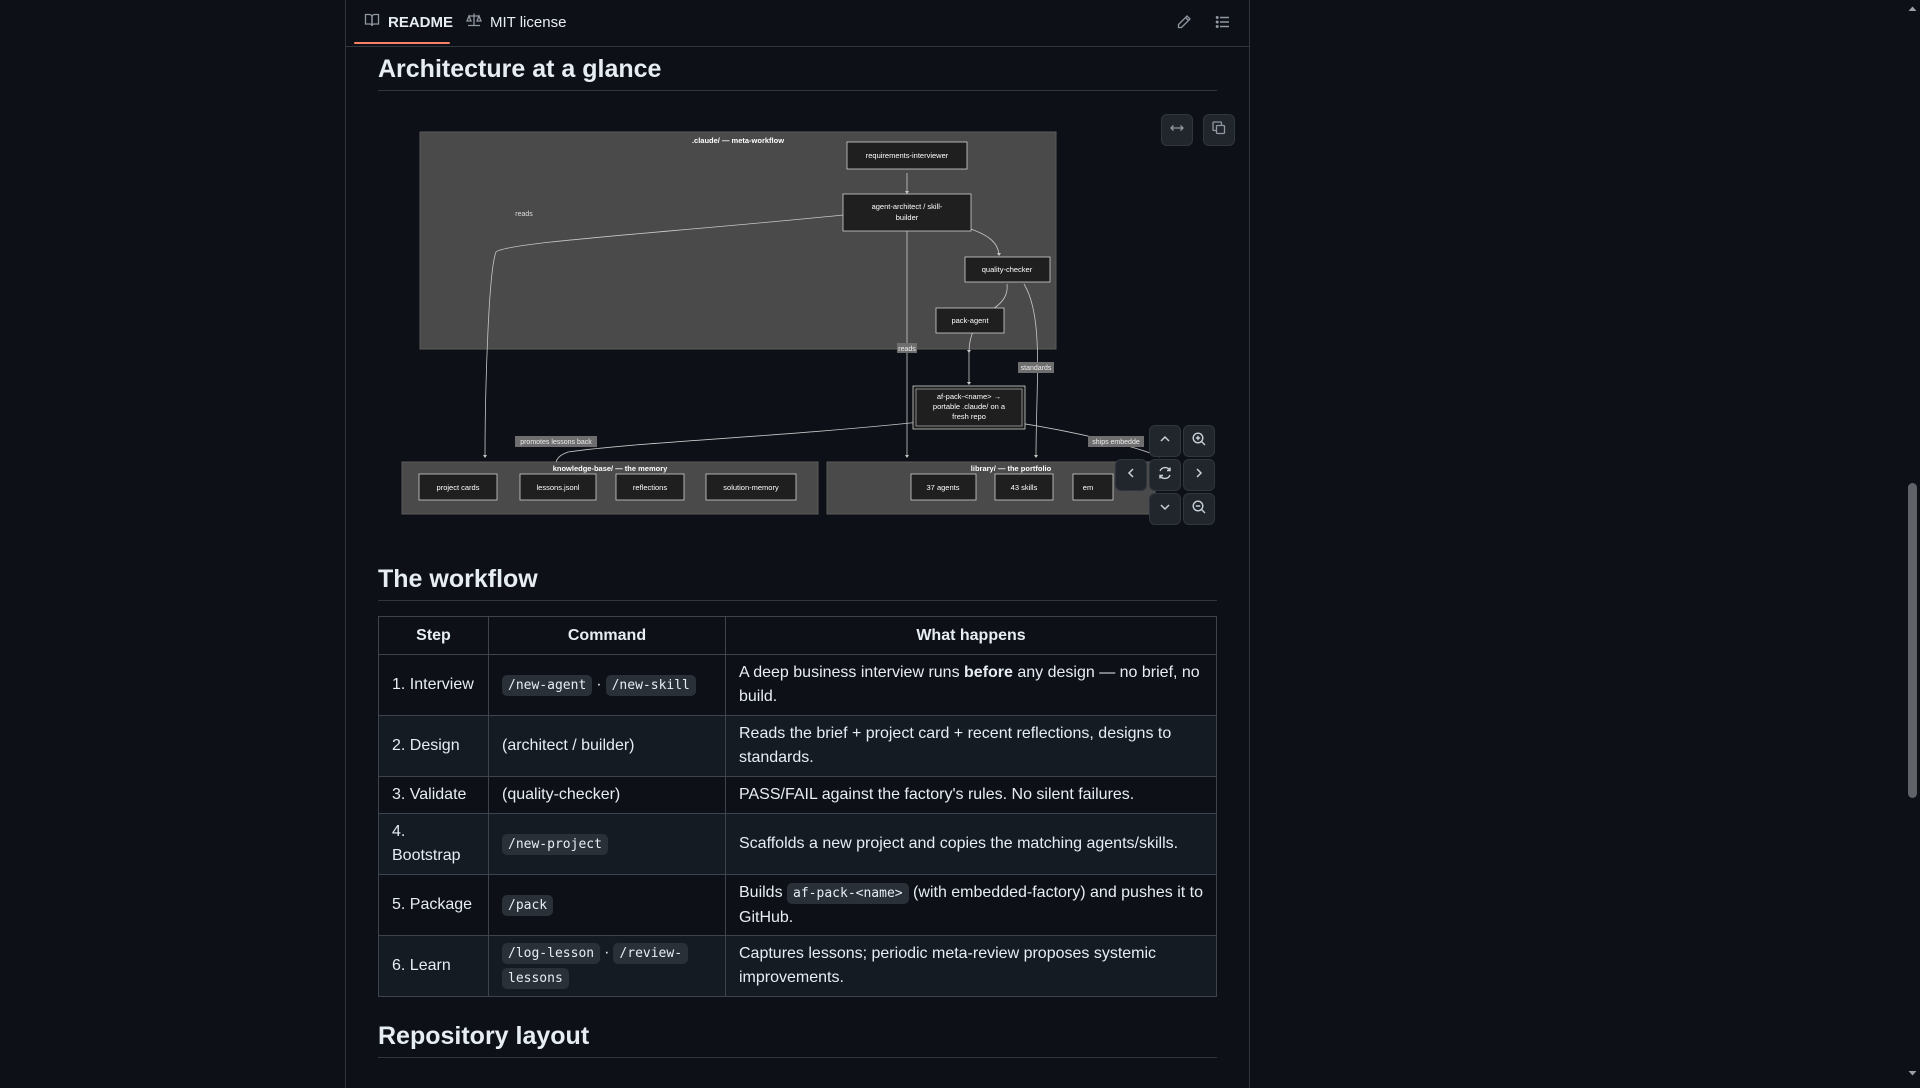 This screenshot has height=1088, width=1920. I want to click on command-cell: /new-project, so click(607, 844).